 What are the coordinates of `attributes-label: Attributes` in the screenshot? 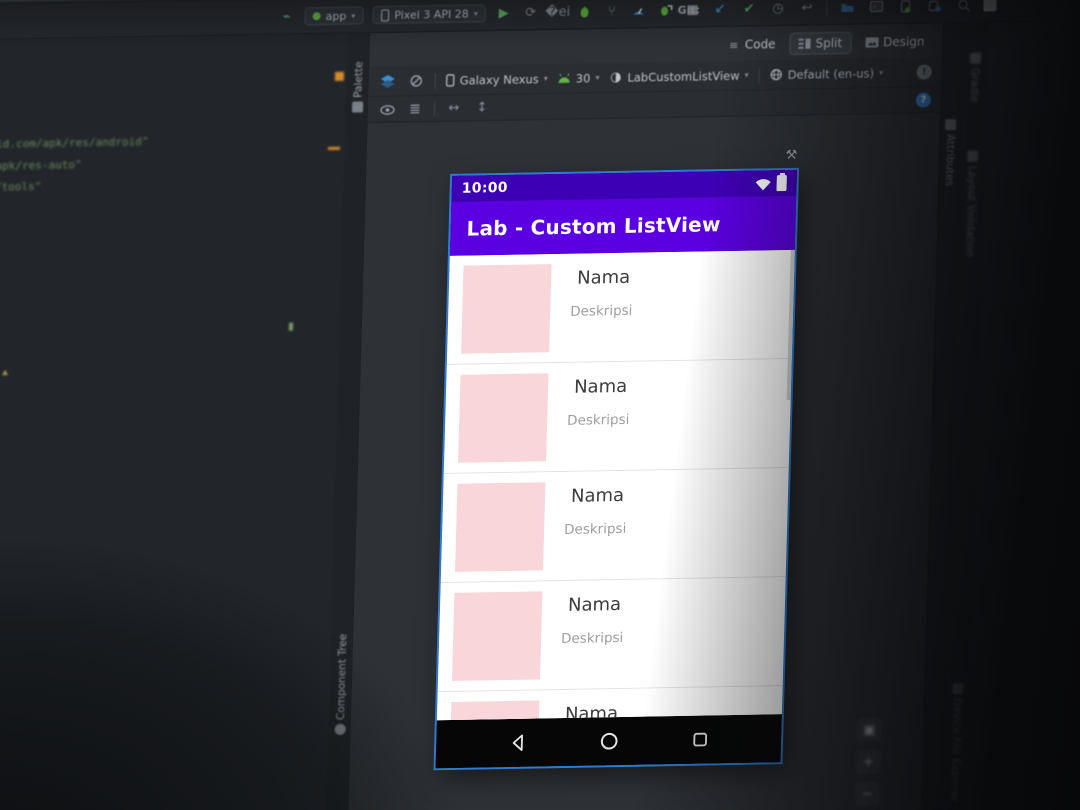 It's located at (949, 160).